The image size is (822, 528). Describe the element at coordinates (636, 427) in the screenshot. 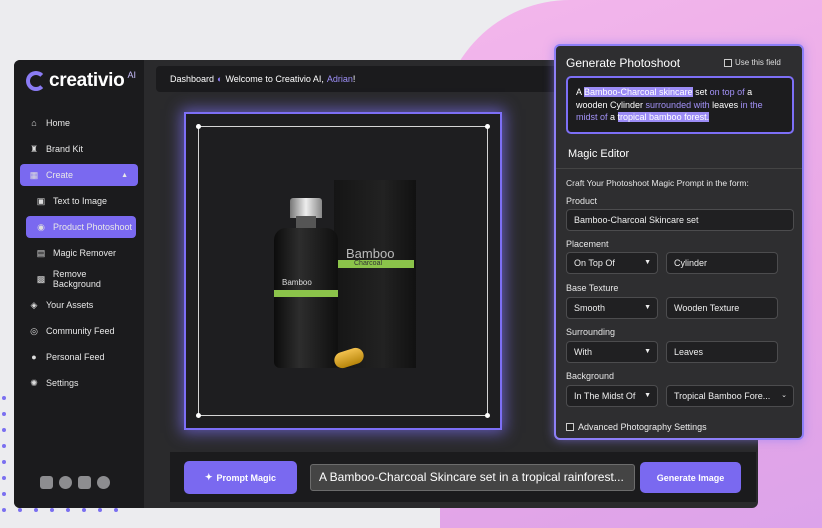

I see `advanced-settings-toggle: Advanced Photography Settings` at that location.